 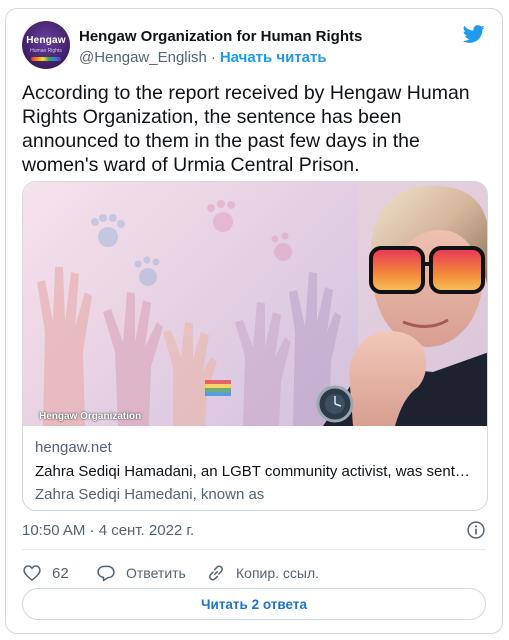 I want to click on heart-icon, so click(x=32, y=573).